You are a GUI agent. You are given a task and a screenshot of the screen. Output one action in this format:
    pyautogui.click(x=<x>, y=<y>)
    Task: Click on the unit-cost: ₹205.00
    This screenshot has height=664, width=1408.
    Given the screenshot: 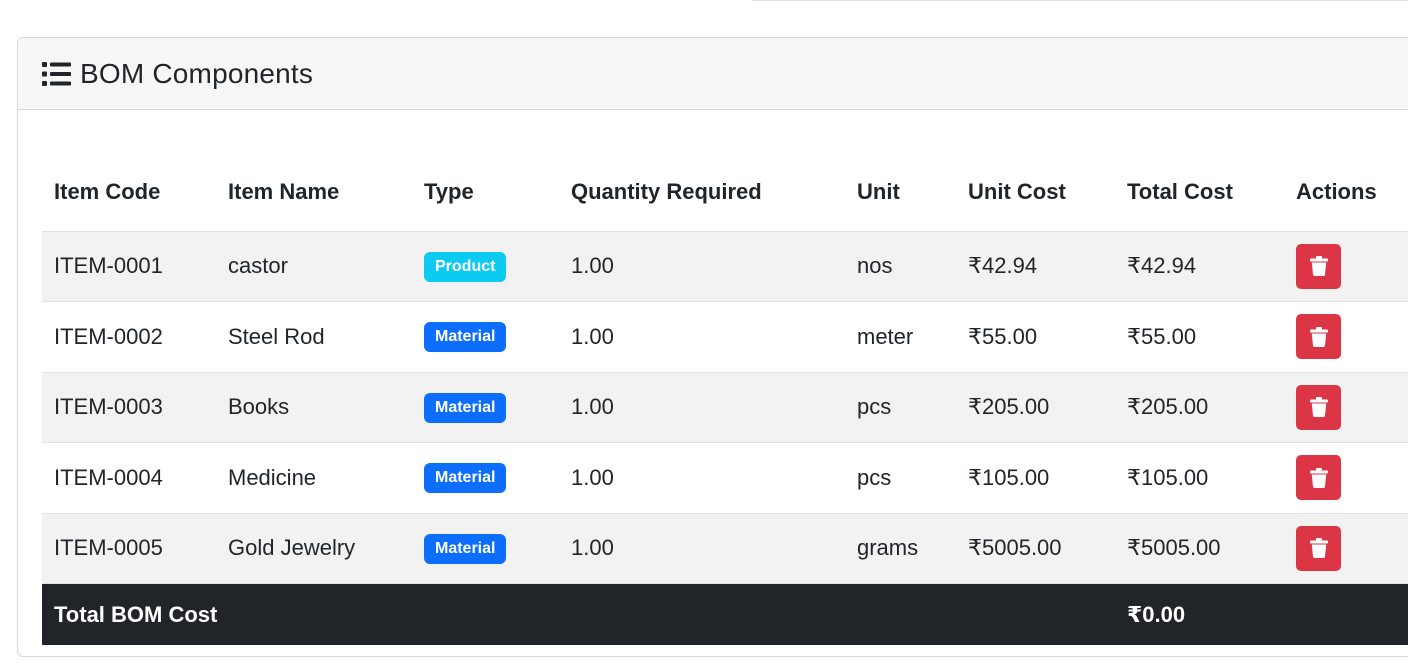 What is the action you would take?
    pyautogui.click(x=1035, y=407)
    